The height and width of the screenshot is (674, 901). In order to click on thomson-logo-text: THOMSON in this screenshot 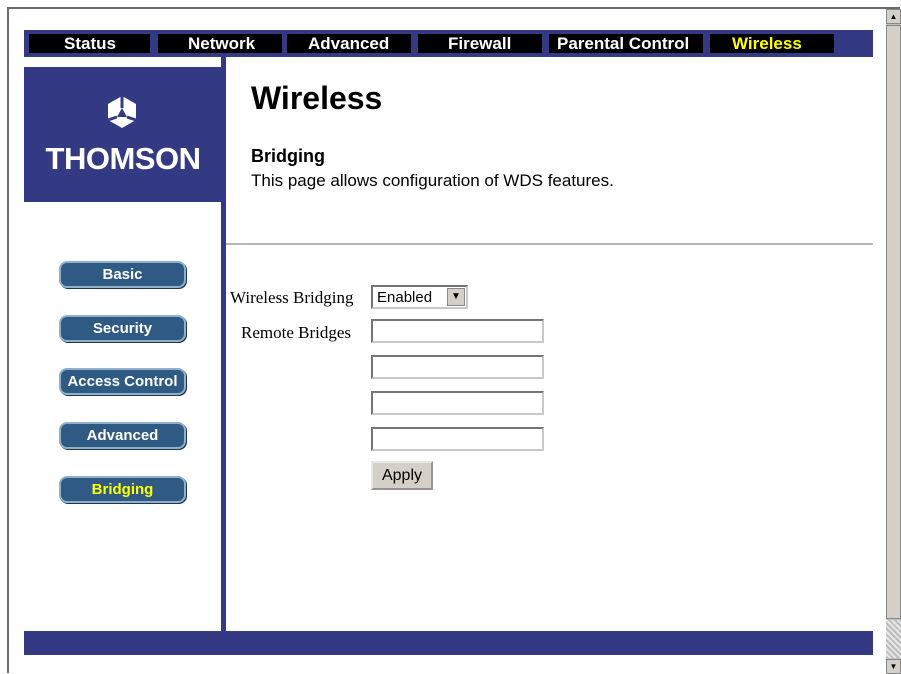, I will do `click(123, 158)`.